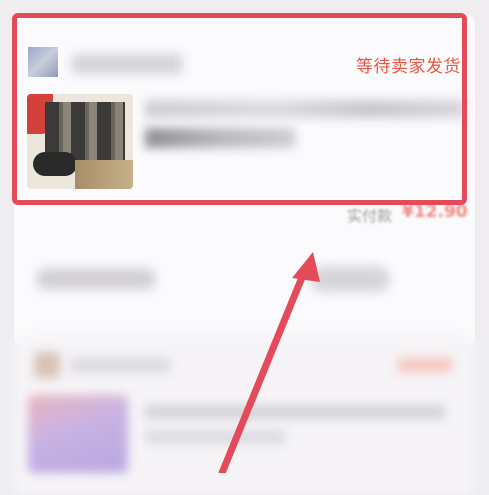 This screenshot has width=489, height=495. I want to click on total-value: ¥12.90, so click(435, 212).